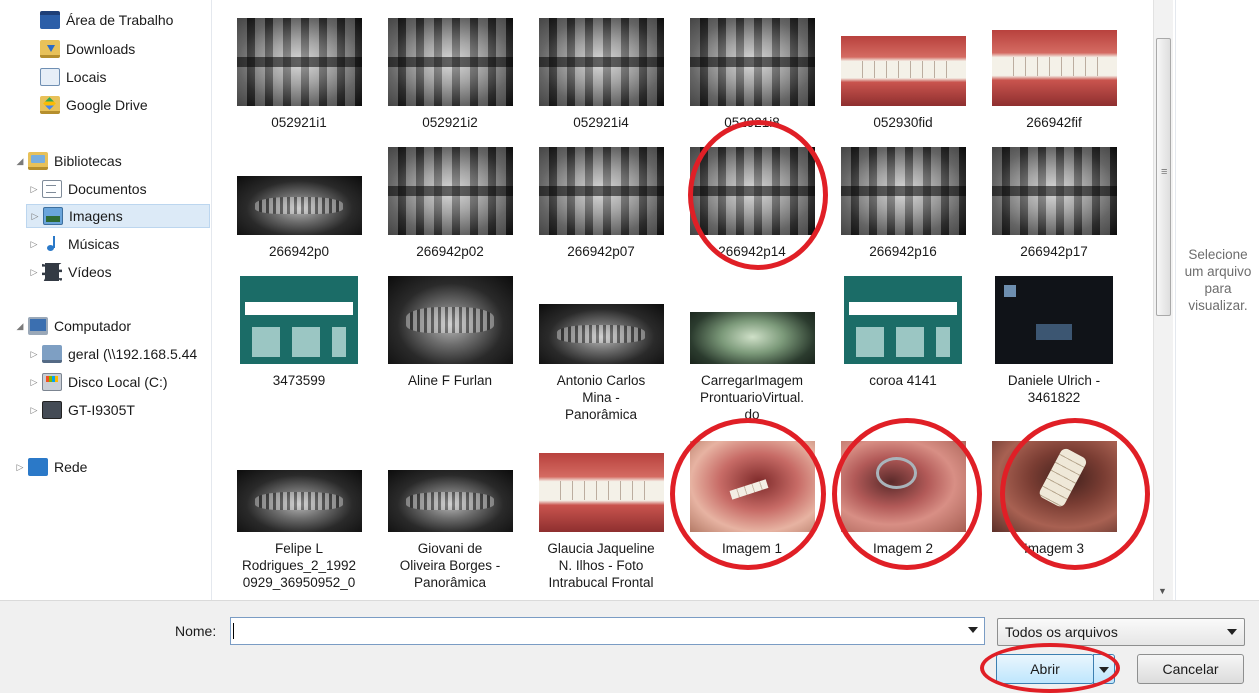  I want to click on file-name: 266942p07, so click(601, 251).